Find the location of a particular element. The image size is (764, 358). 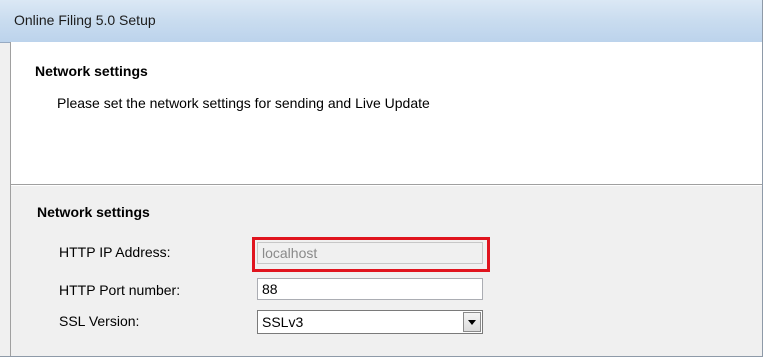

title-bar: Online Filing 5.0 Setup is located at coordinates (381, 21).